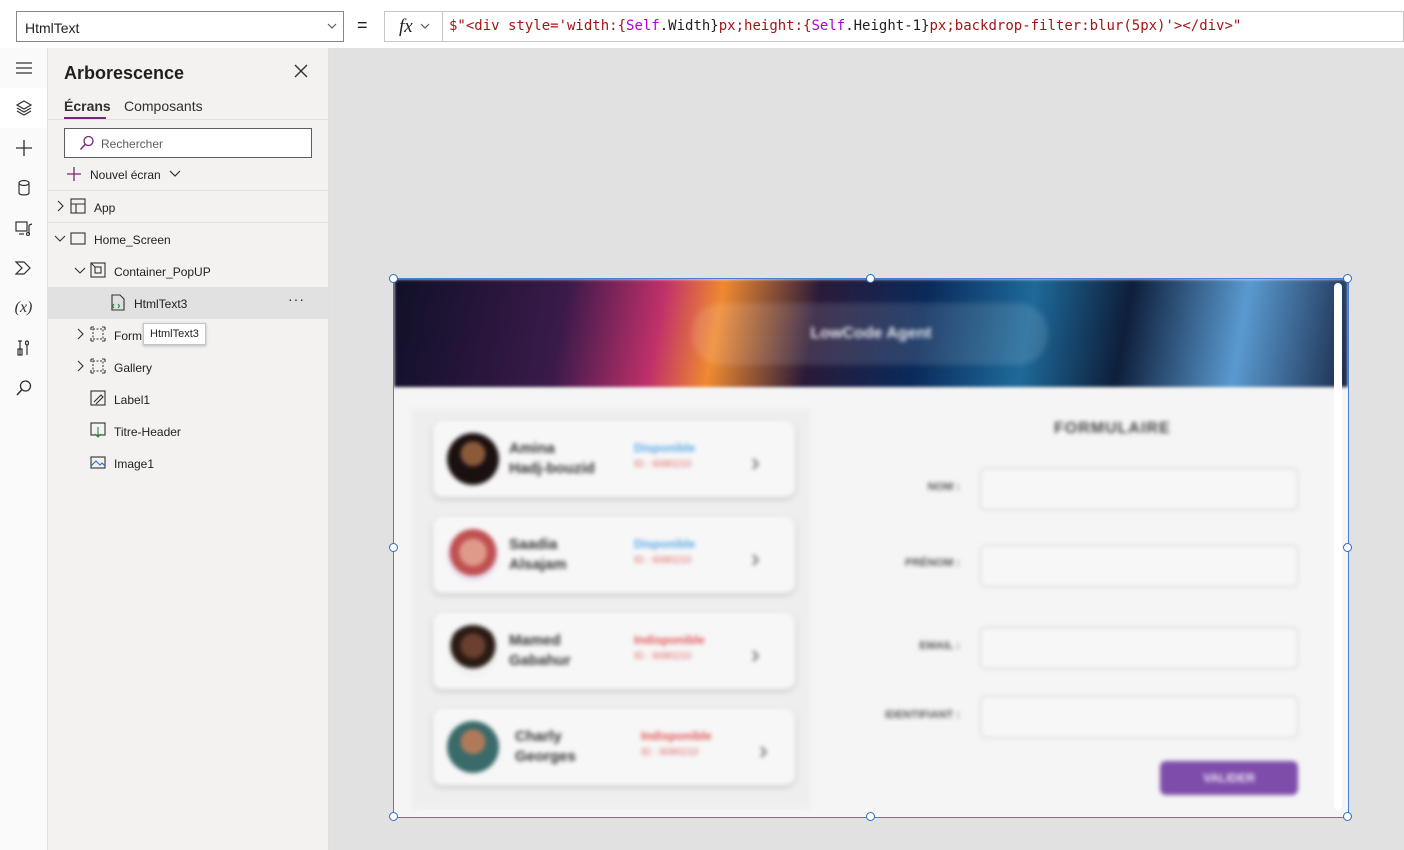  Describe the element at coordinates (147, 432) in the screenshot. I see `tree-item-label: Titre-Header` at that location.